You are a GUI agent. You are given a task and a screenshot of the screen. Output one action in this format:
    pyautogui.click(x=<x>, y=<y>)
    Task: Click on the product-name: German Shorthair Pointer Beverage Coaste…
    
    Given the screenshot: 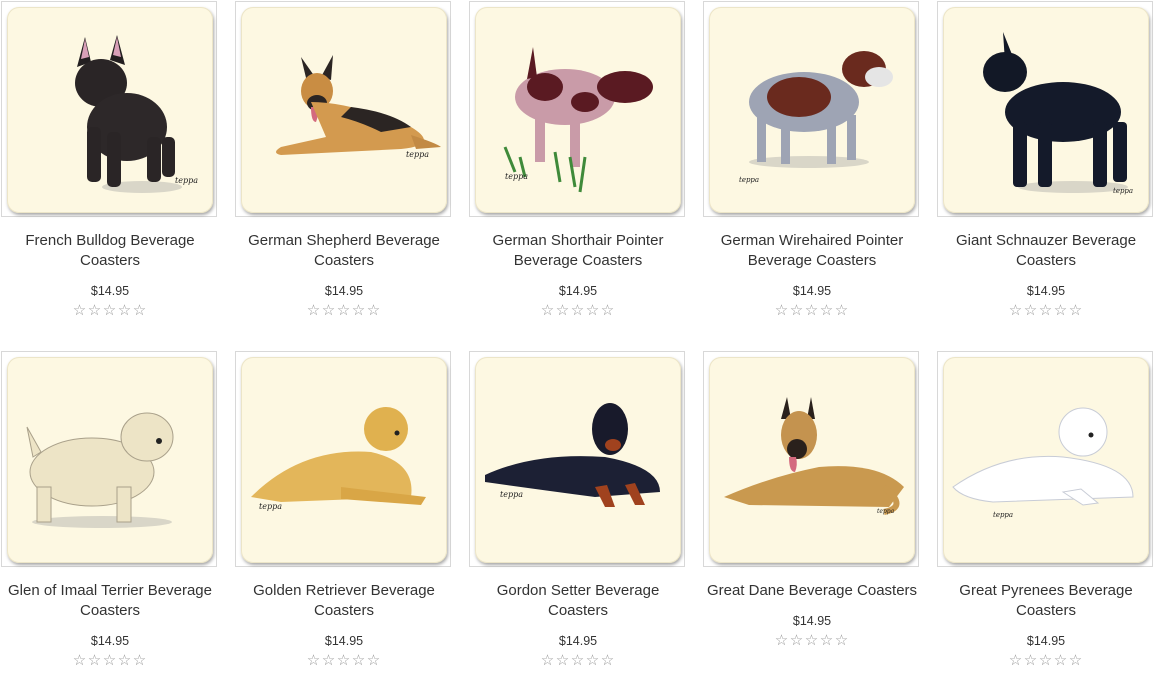 What is the action you would take?
    pyautogui.click(x=578, y=251)
    